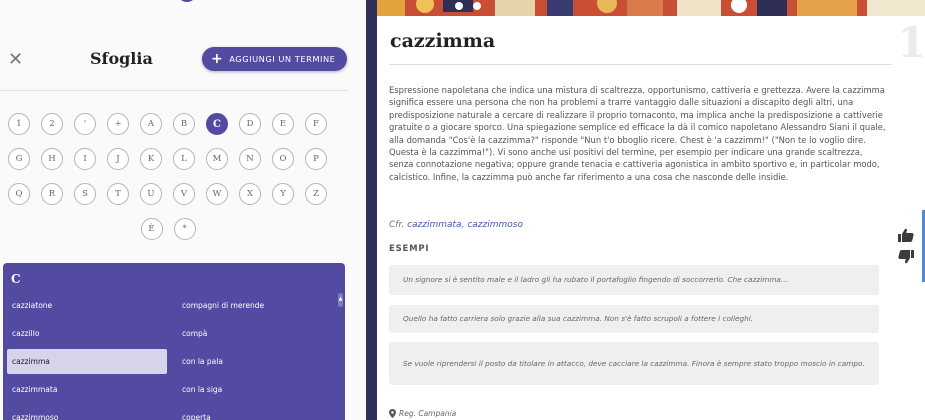  I want to click on letter-button: P, so click(316, 159).